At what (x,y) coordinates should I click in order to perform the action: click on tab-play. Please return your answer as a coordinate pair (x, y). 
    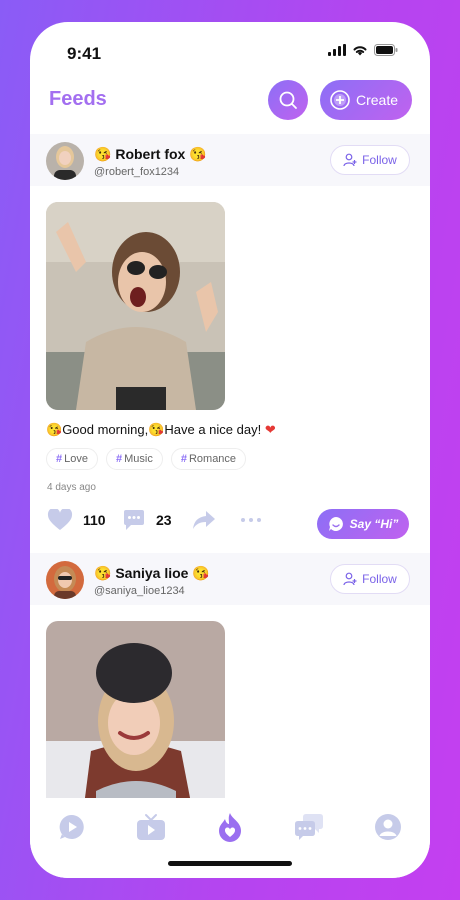
    Looking at the image, I should click on (72, 827).